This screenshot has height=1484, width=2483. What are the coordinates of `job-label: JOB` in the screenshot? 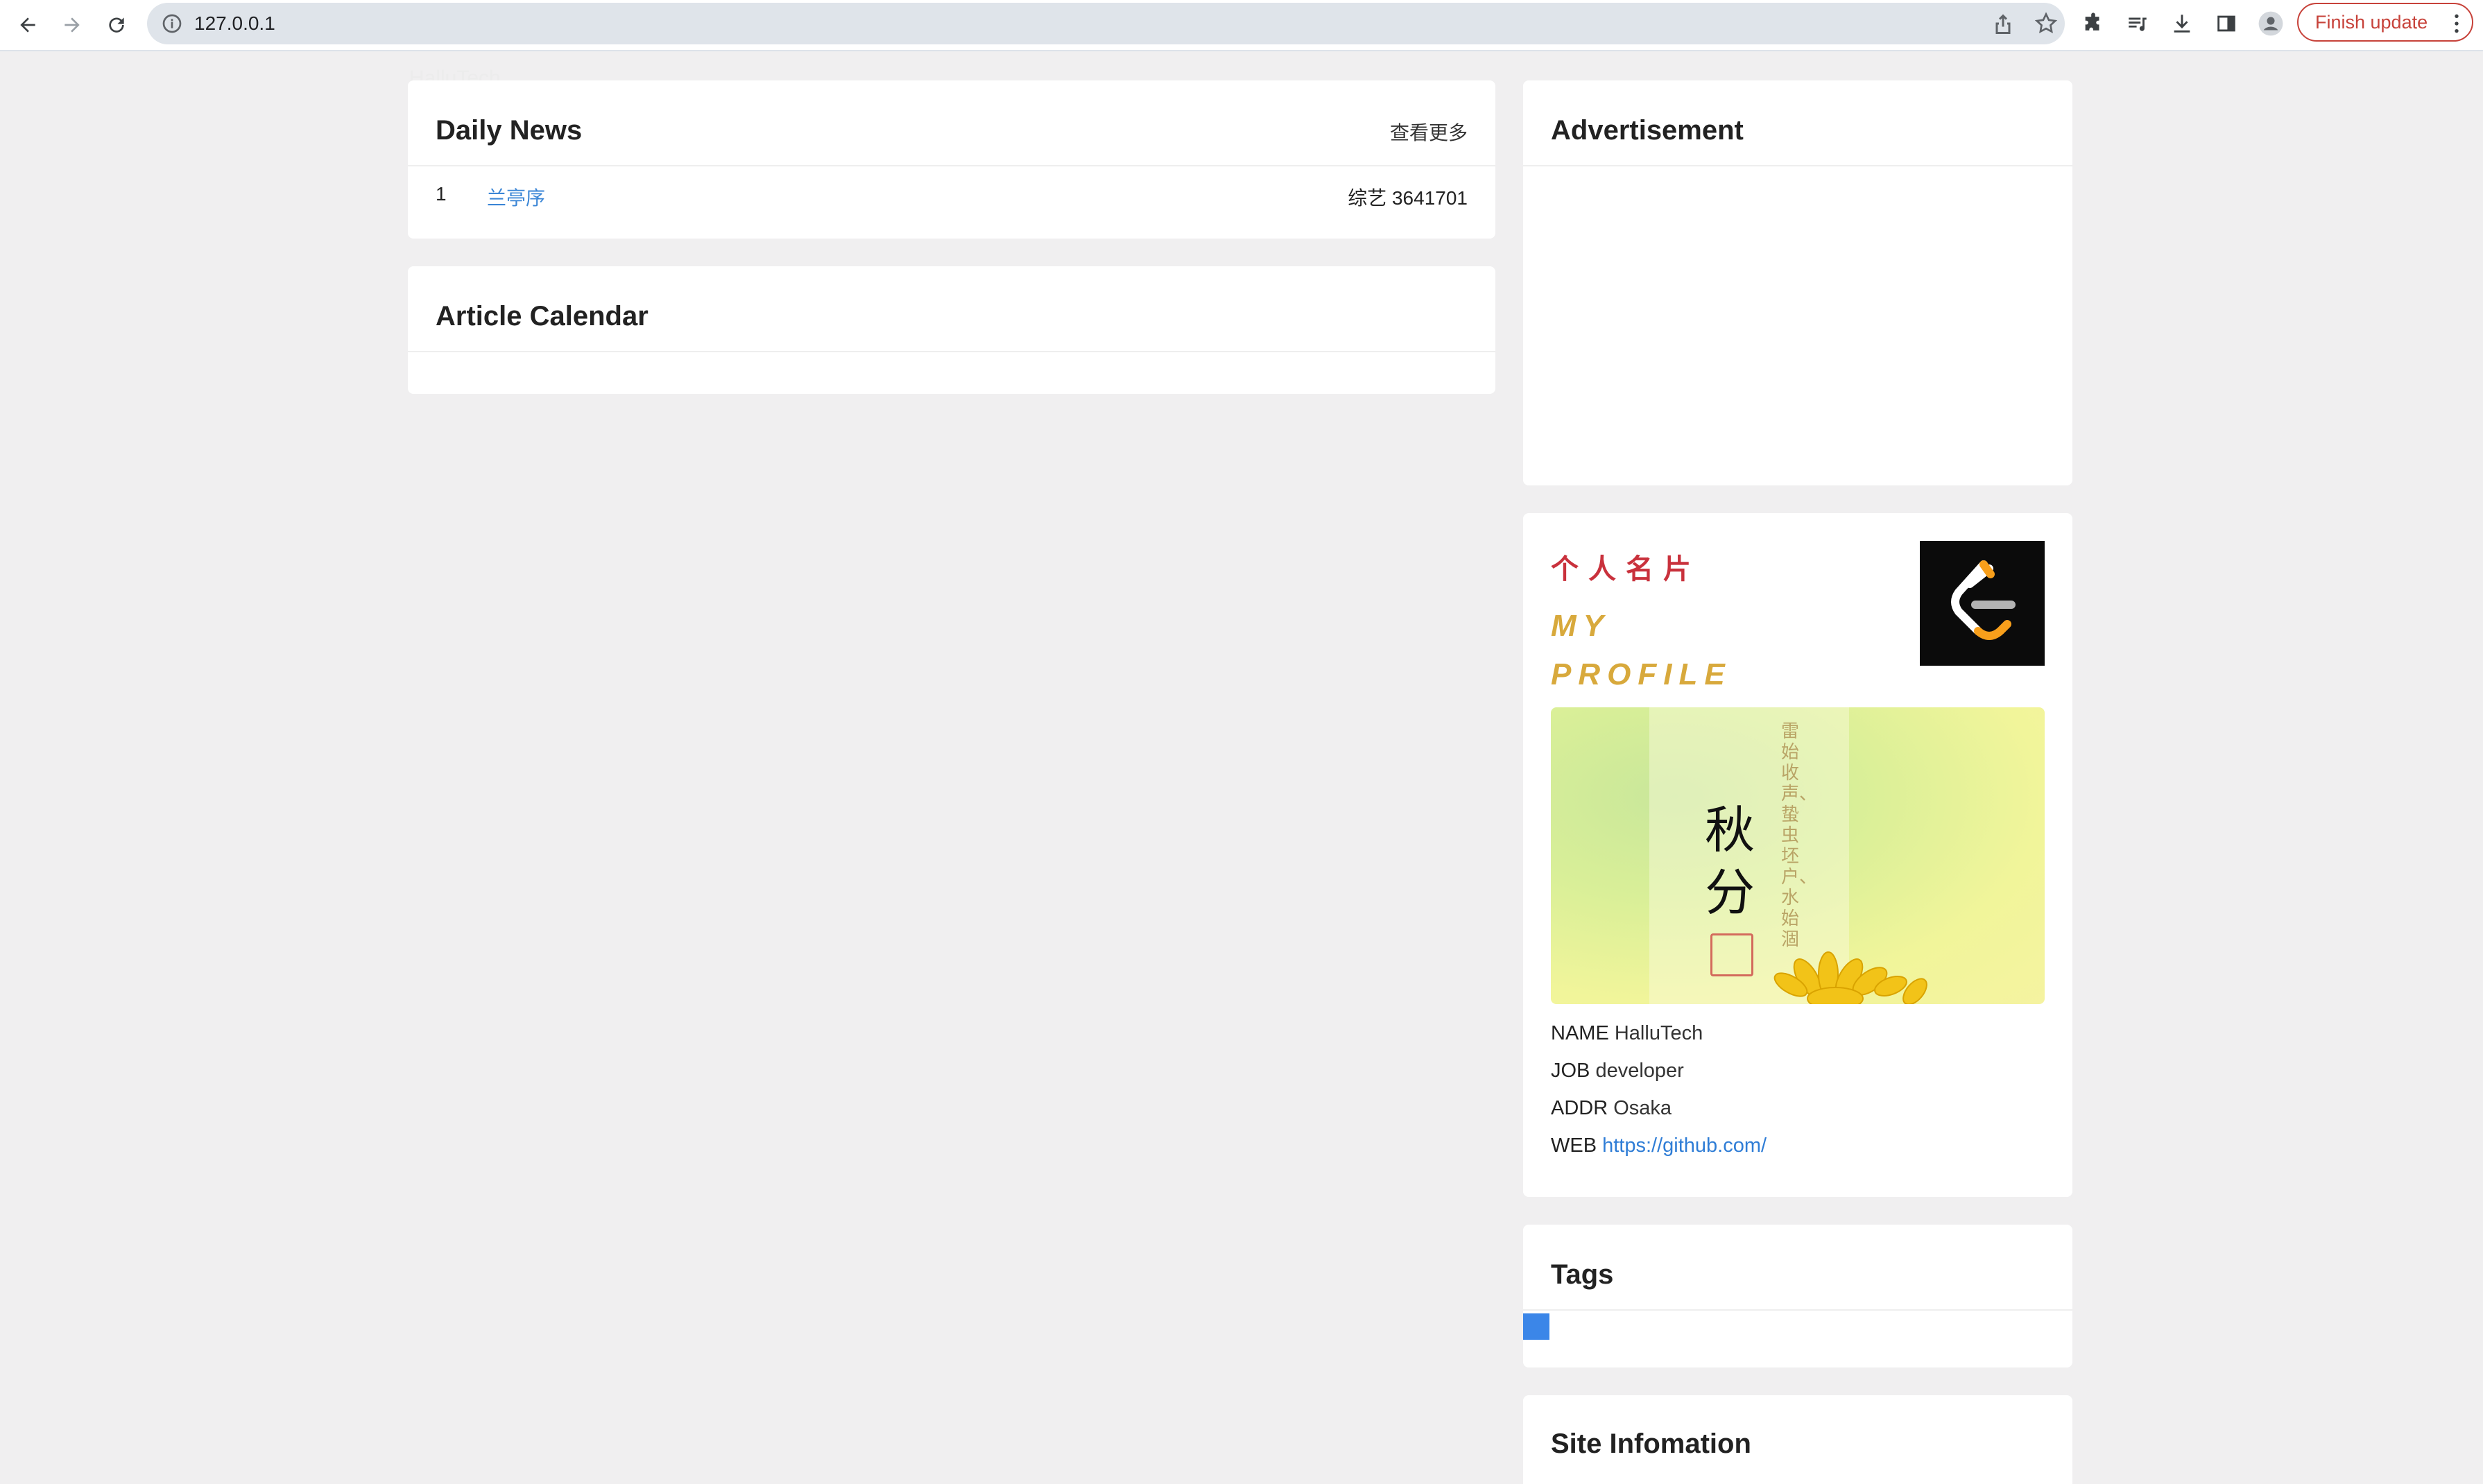 It's located at (1570, 1071).